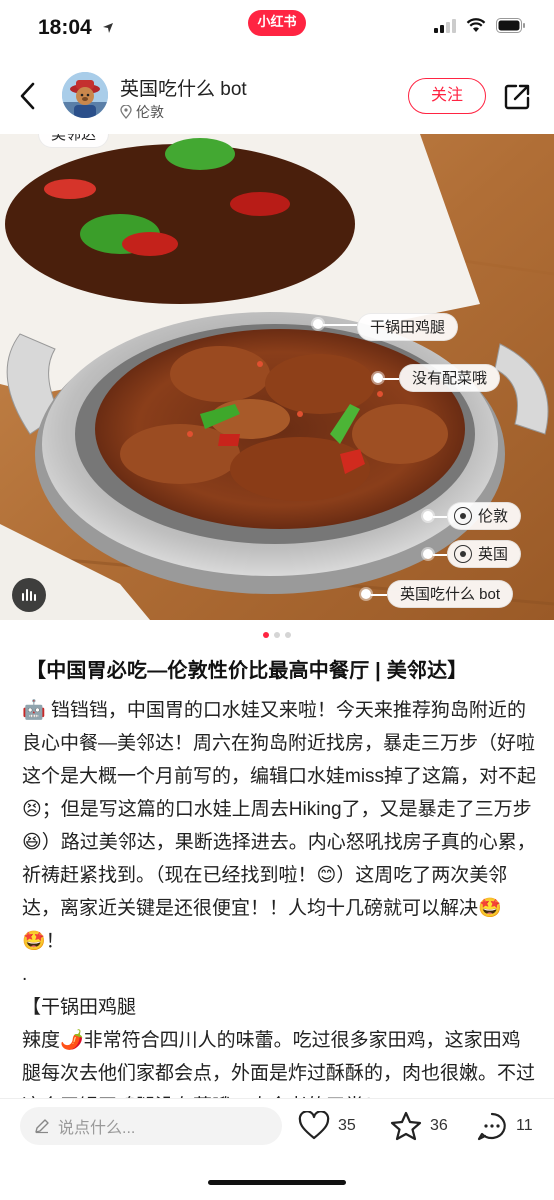 This screenshot has height=1200, width=554. Describe the element at coordinates (524, 1125) in the screenshot. I see `comment-count: 11` at that location.